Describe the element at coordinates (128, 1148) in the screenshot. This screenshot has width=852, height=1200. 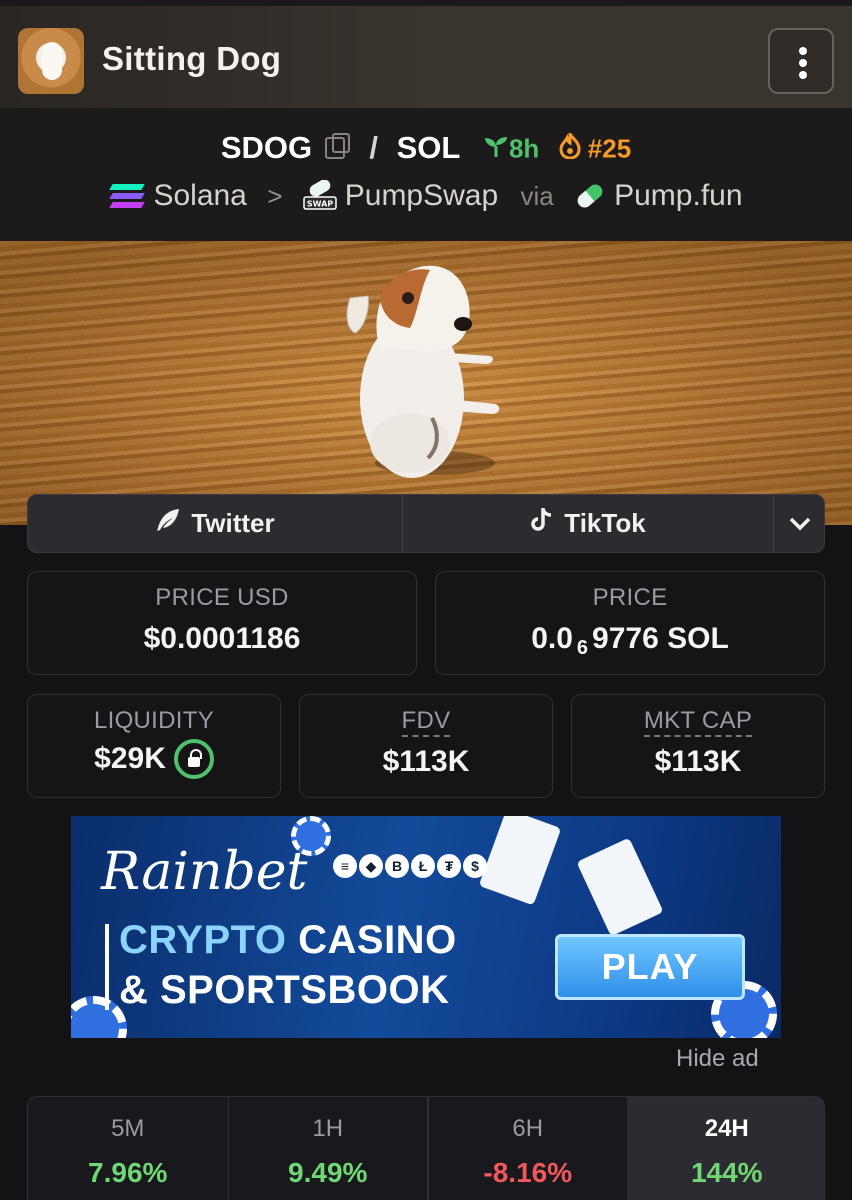
I see `tab-5m: 5M 7.96%` at that location.